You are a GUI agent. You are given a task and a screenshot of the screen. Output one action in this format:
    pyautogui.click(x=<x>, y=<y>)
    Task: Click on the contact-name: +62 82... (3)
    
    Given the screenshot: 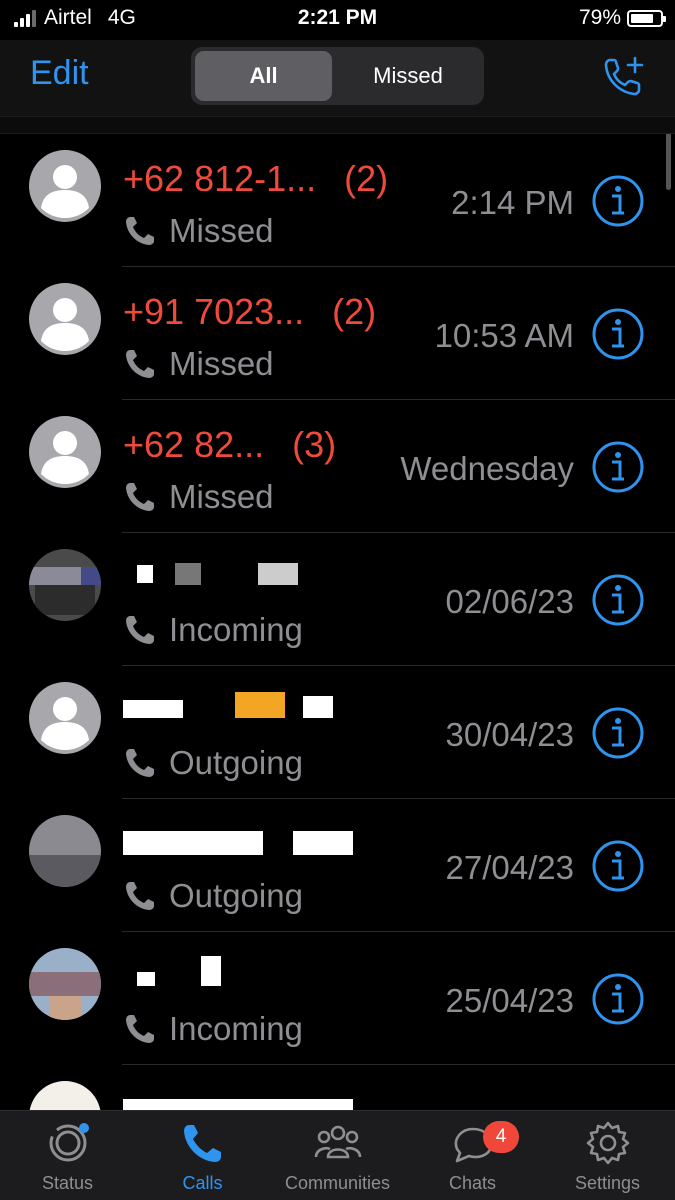 What is the action you would take?
    pyautogui.click(x=230, y=444)
    